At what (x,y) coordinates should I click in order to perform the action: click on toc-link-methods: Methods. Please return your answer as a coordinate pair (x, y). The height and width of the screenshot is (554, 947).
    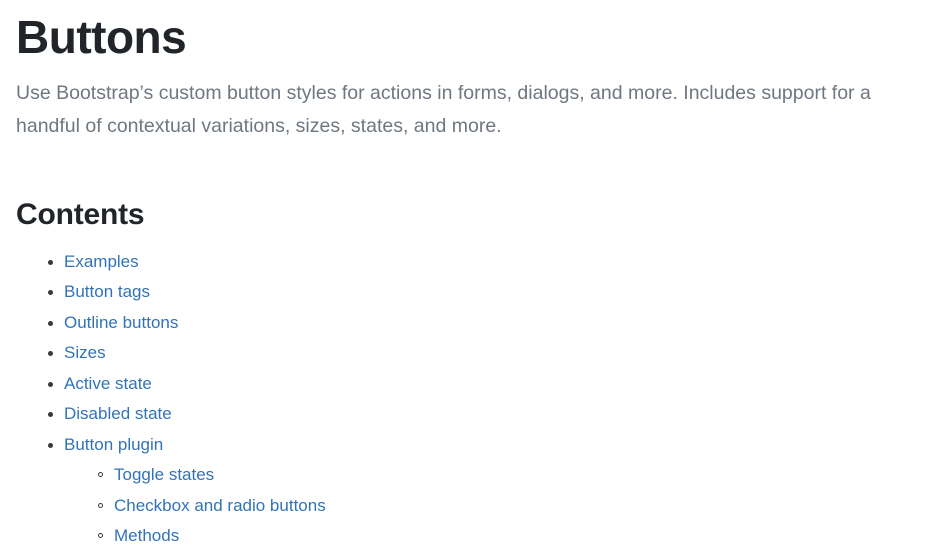
    Looking at the image, I should click on (146, 535).